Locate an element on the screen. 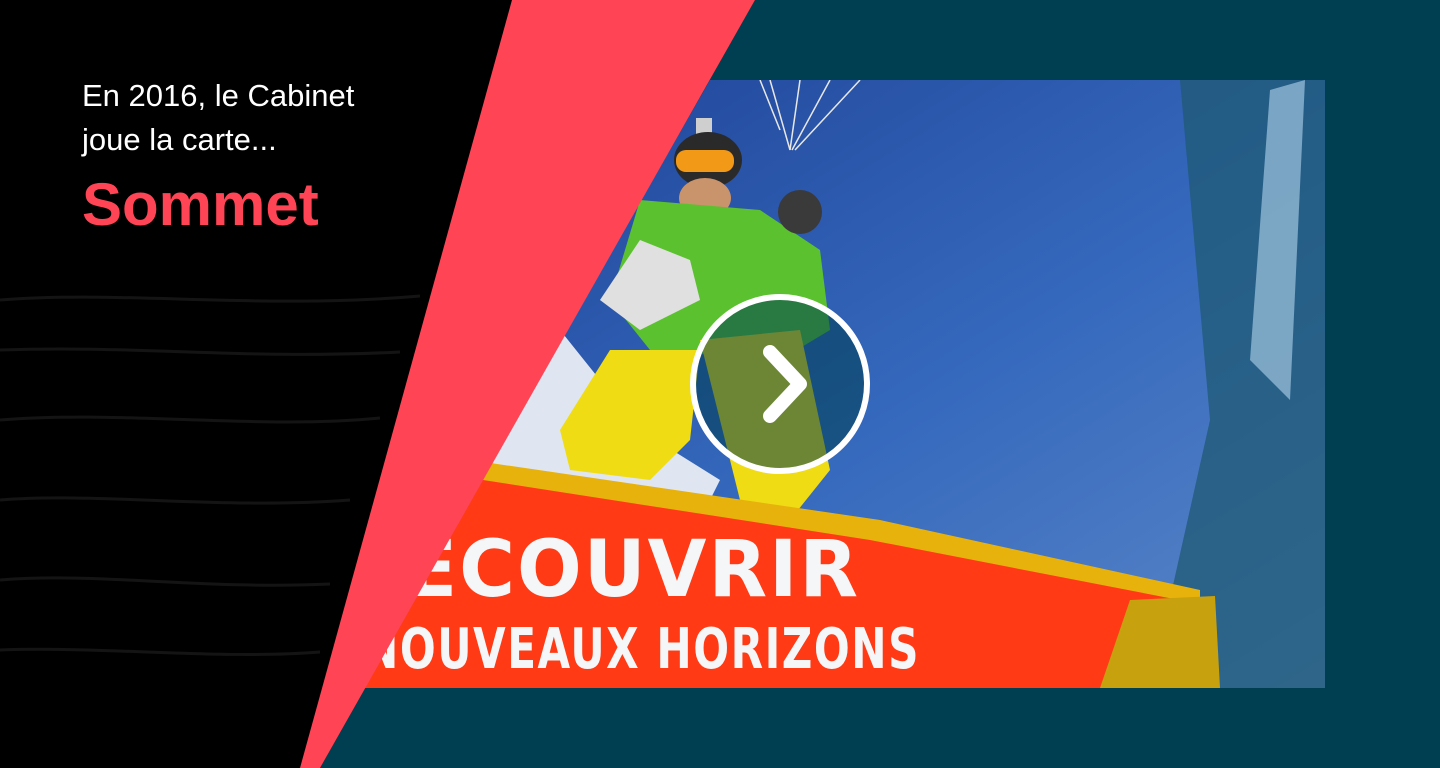 The height and width of the screenshot is (768, 1440). play-button-ring is located at coordinates (780, 384).